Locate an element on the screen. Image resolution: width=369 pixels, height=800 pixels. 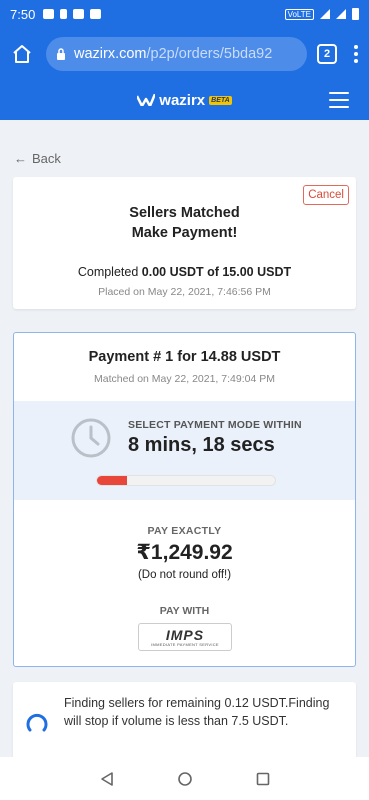
volte-badge: VoLTE is located at coordinates (299, 14).